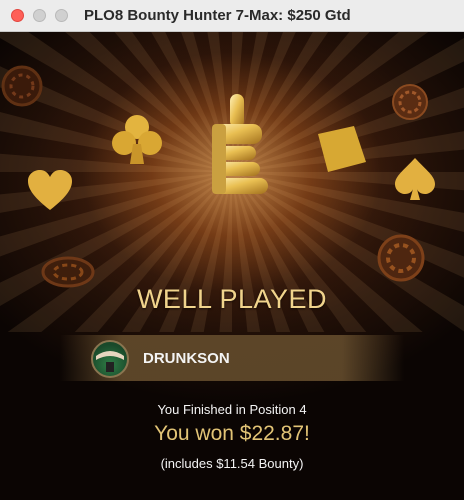 The width and height of the screenshot is (464, 500). What do you see at coordinates (50, 190) in the screenshot?
I see `heart-icon` at bounding box center [50, 190].